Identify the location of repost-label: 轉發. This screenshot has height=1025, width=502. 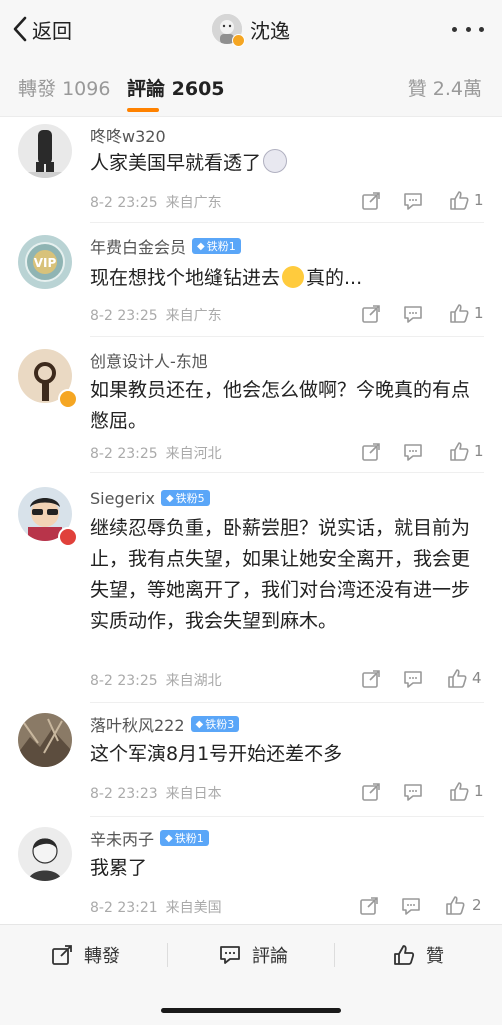
(102, 956).